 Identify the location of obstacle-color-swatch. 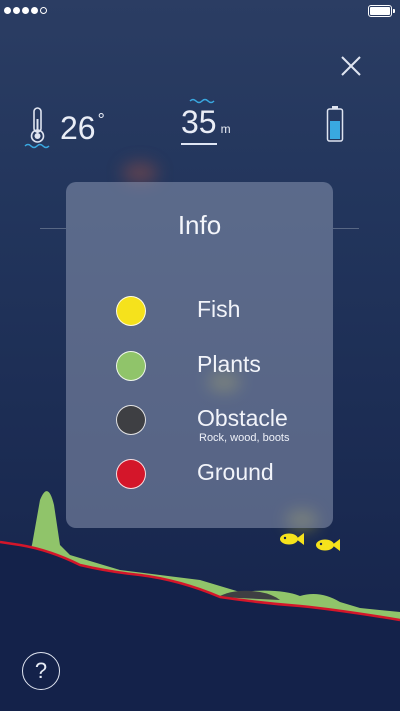
(131, 420).